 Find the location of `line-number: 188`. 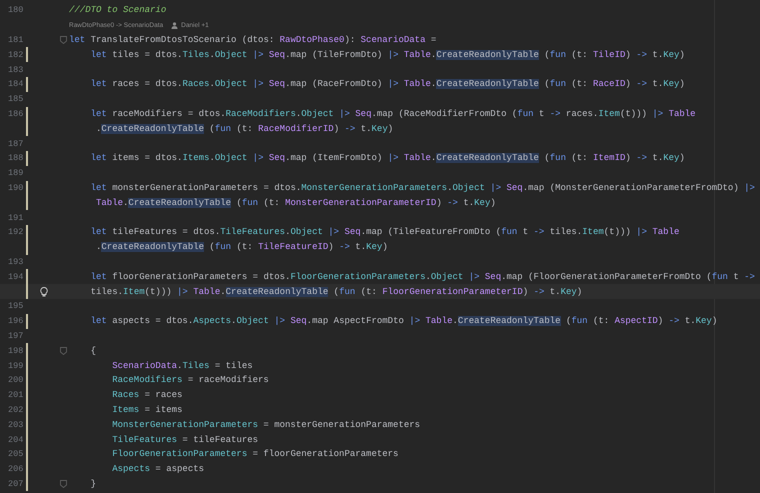

line-number: 188 is located at coordinates (15, 158).